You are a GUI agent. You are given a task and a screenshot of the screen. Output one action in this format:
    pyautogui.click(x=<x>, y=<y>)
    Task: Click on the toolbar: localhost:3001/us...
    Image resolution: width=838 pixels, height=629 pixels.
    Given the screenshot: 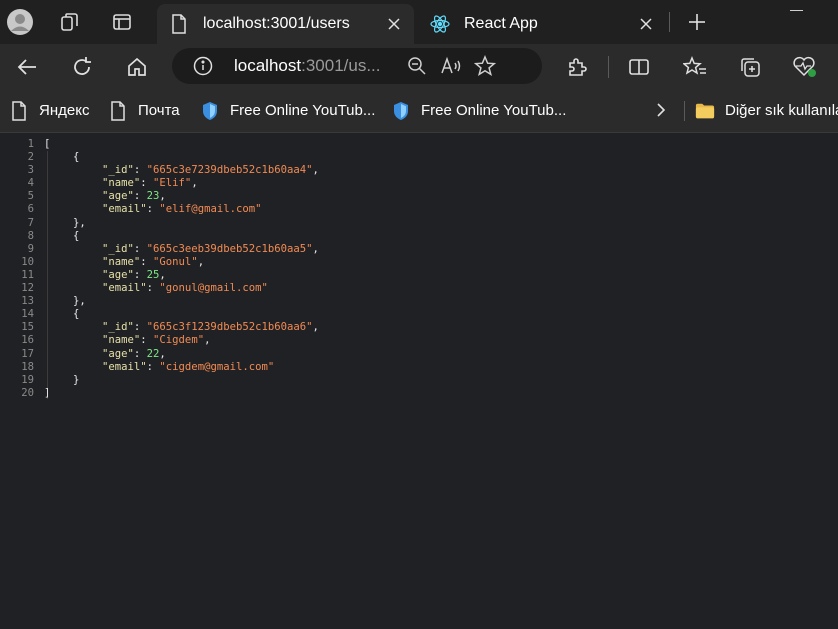 What is the action you would take?
    pyautogui.click(x=419, y=66)
    